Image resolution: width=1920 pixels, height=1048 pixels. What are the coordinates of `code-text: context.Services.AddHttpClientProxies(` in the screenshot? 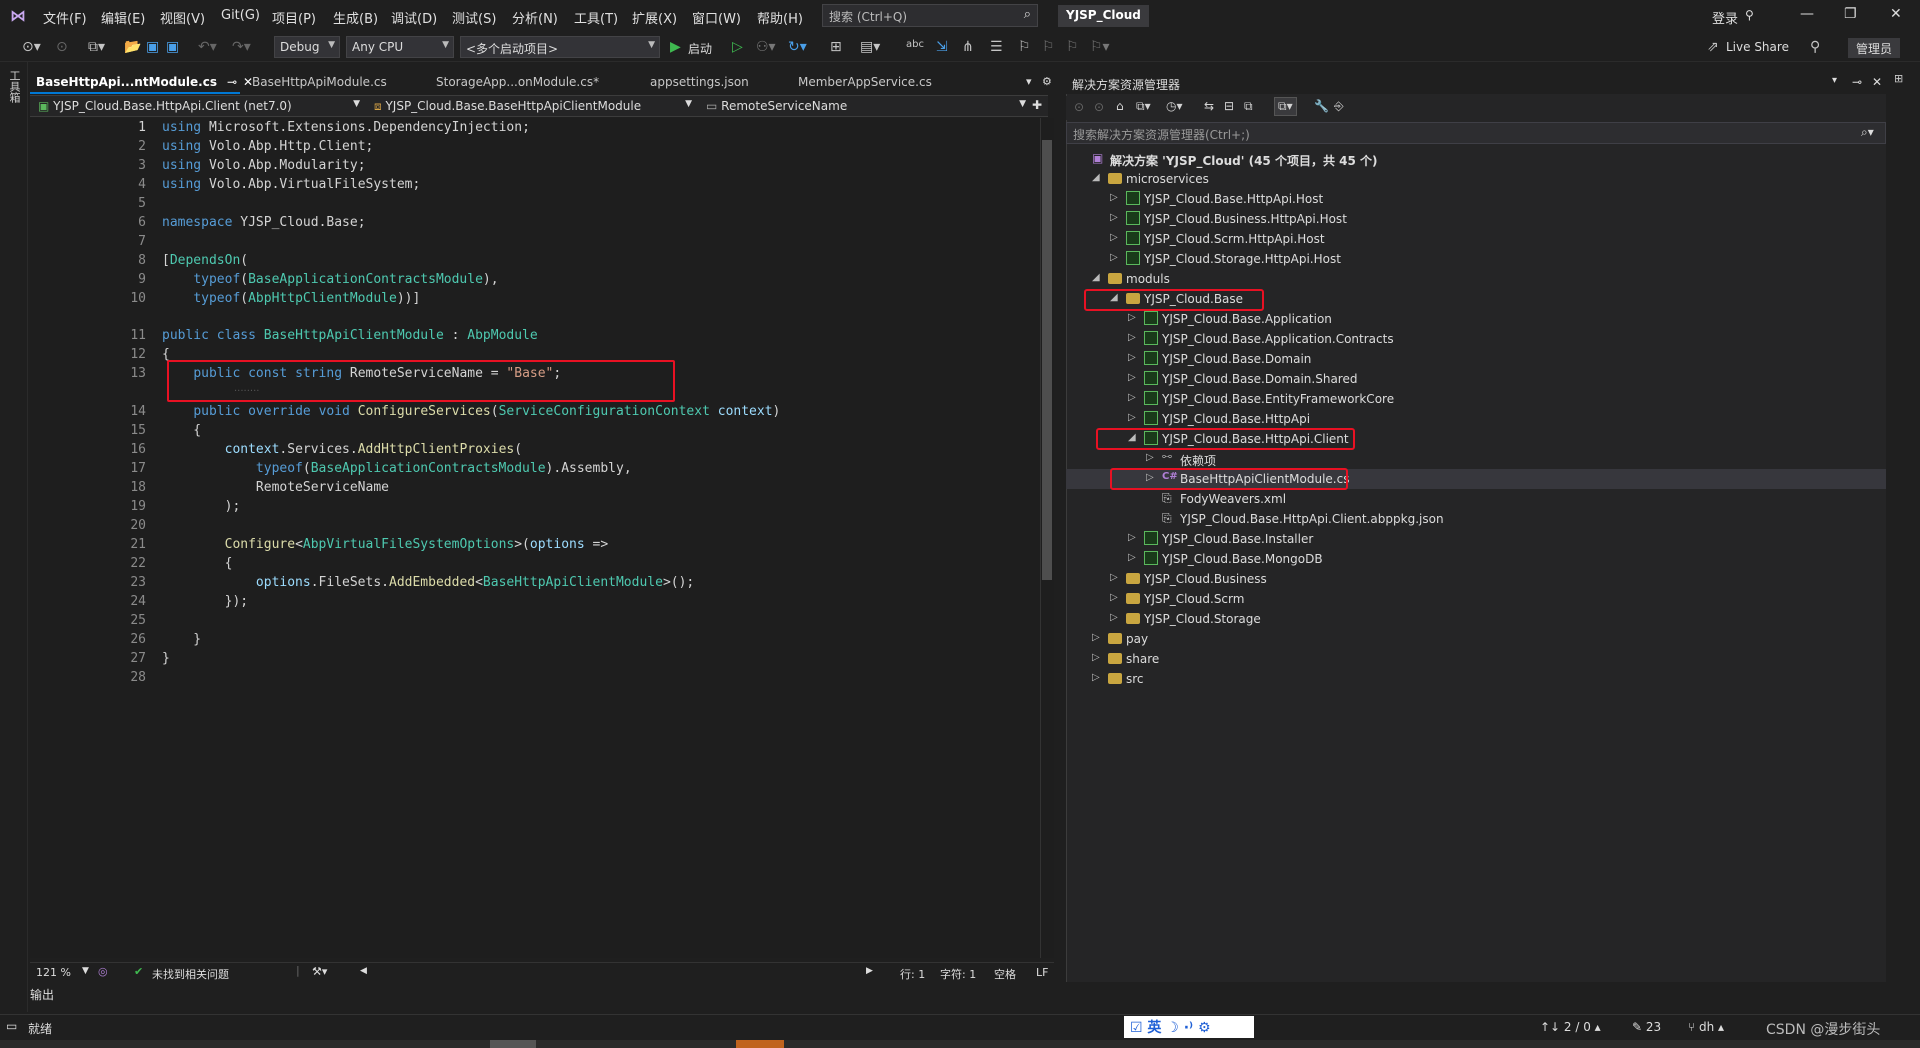 It's located at (342, 449).